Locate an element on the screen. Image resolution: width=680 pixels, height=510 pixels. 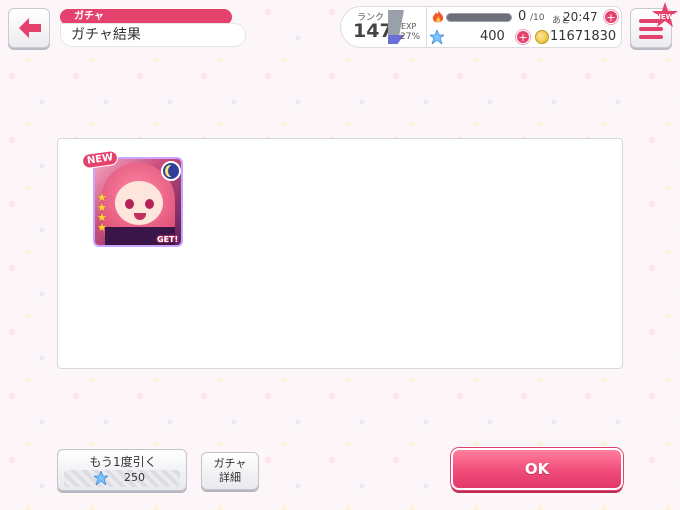
draw-again-label: もう1度引く is located at coordinates (123, 462).